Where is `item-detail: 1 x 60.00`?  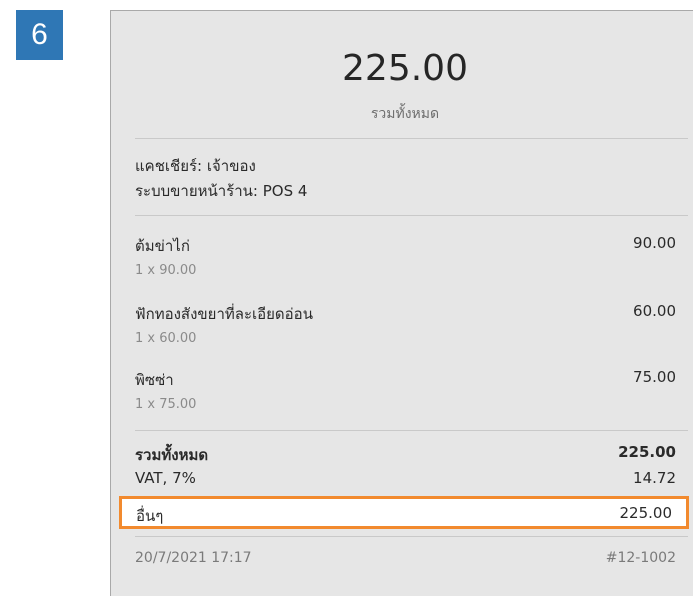 item-detail: 1 x 60.00 is located at coordinates (166, 338).